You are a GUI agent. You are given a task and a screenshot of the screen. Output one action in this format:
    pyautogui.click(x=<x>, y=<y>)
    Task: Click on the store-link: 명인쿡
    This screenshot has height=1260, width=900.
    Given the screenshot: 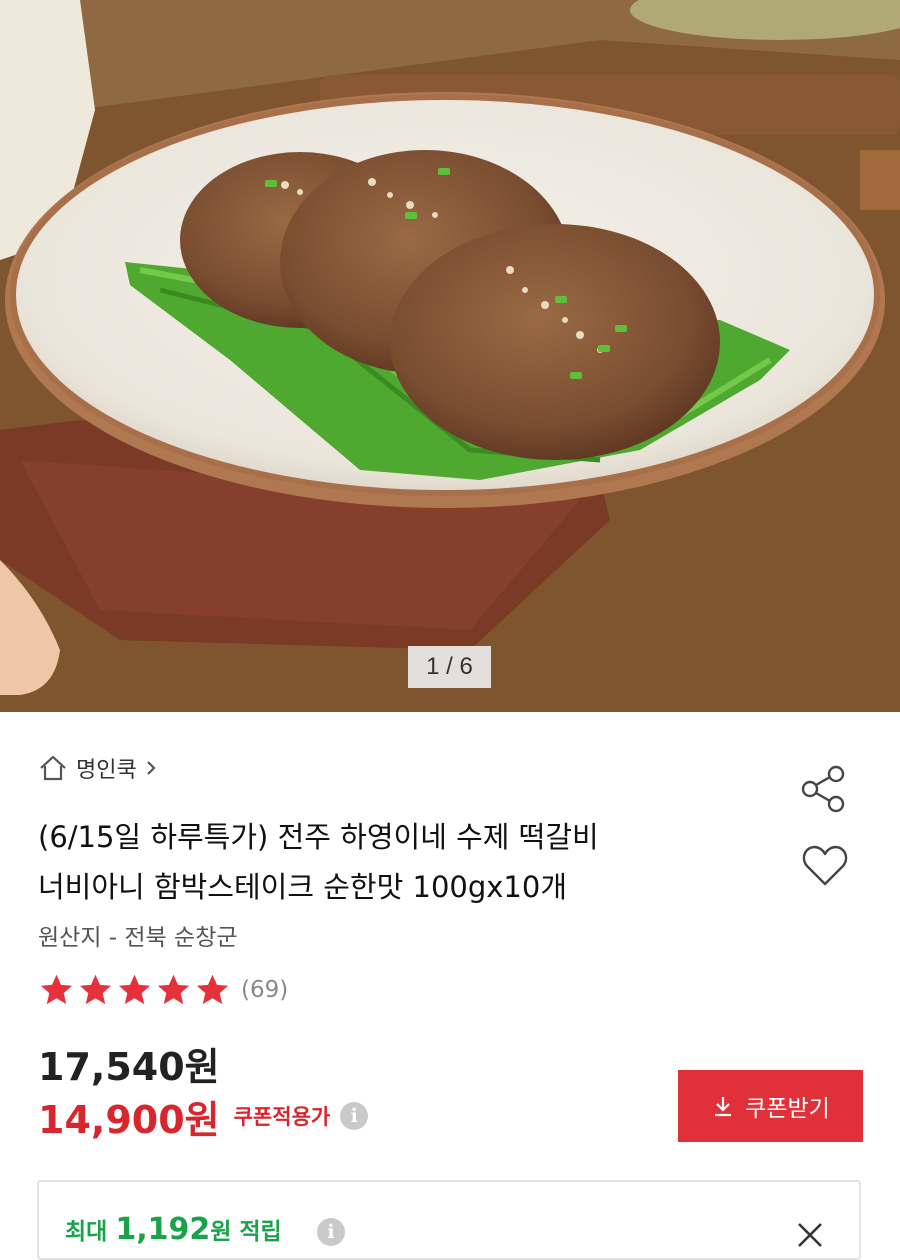 What is the action you would take?
    pyautogui.click(x=97, y=768)
    